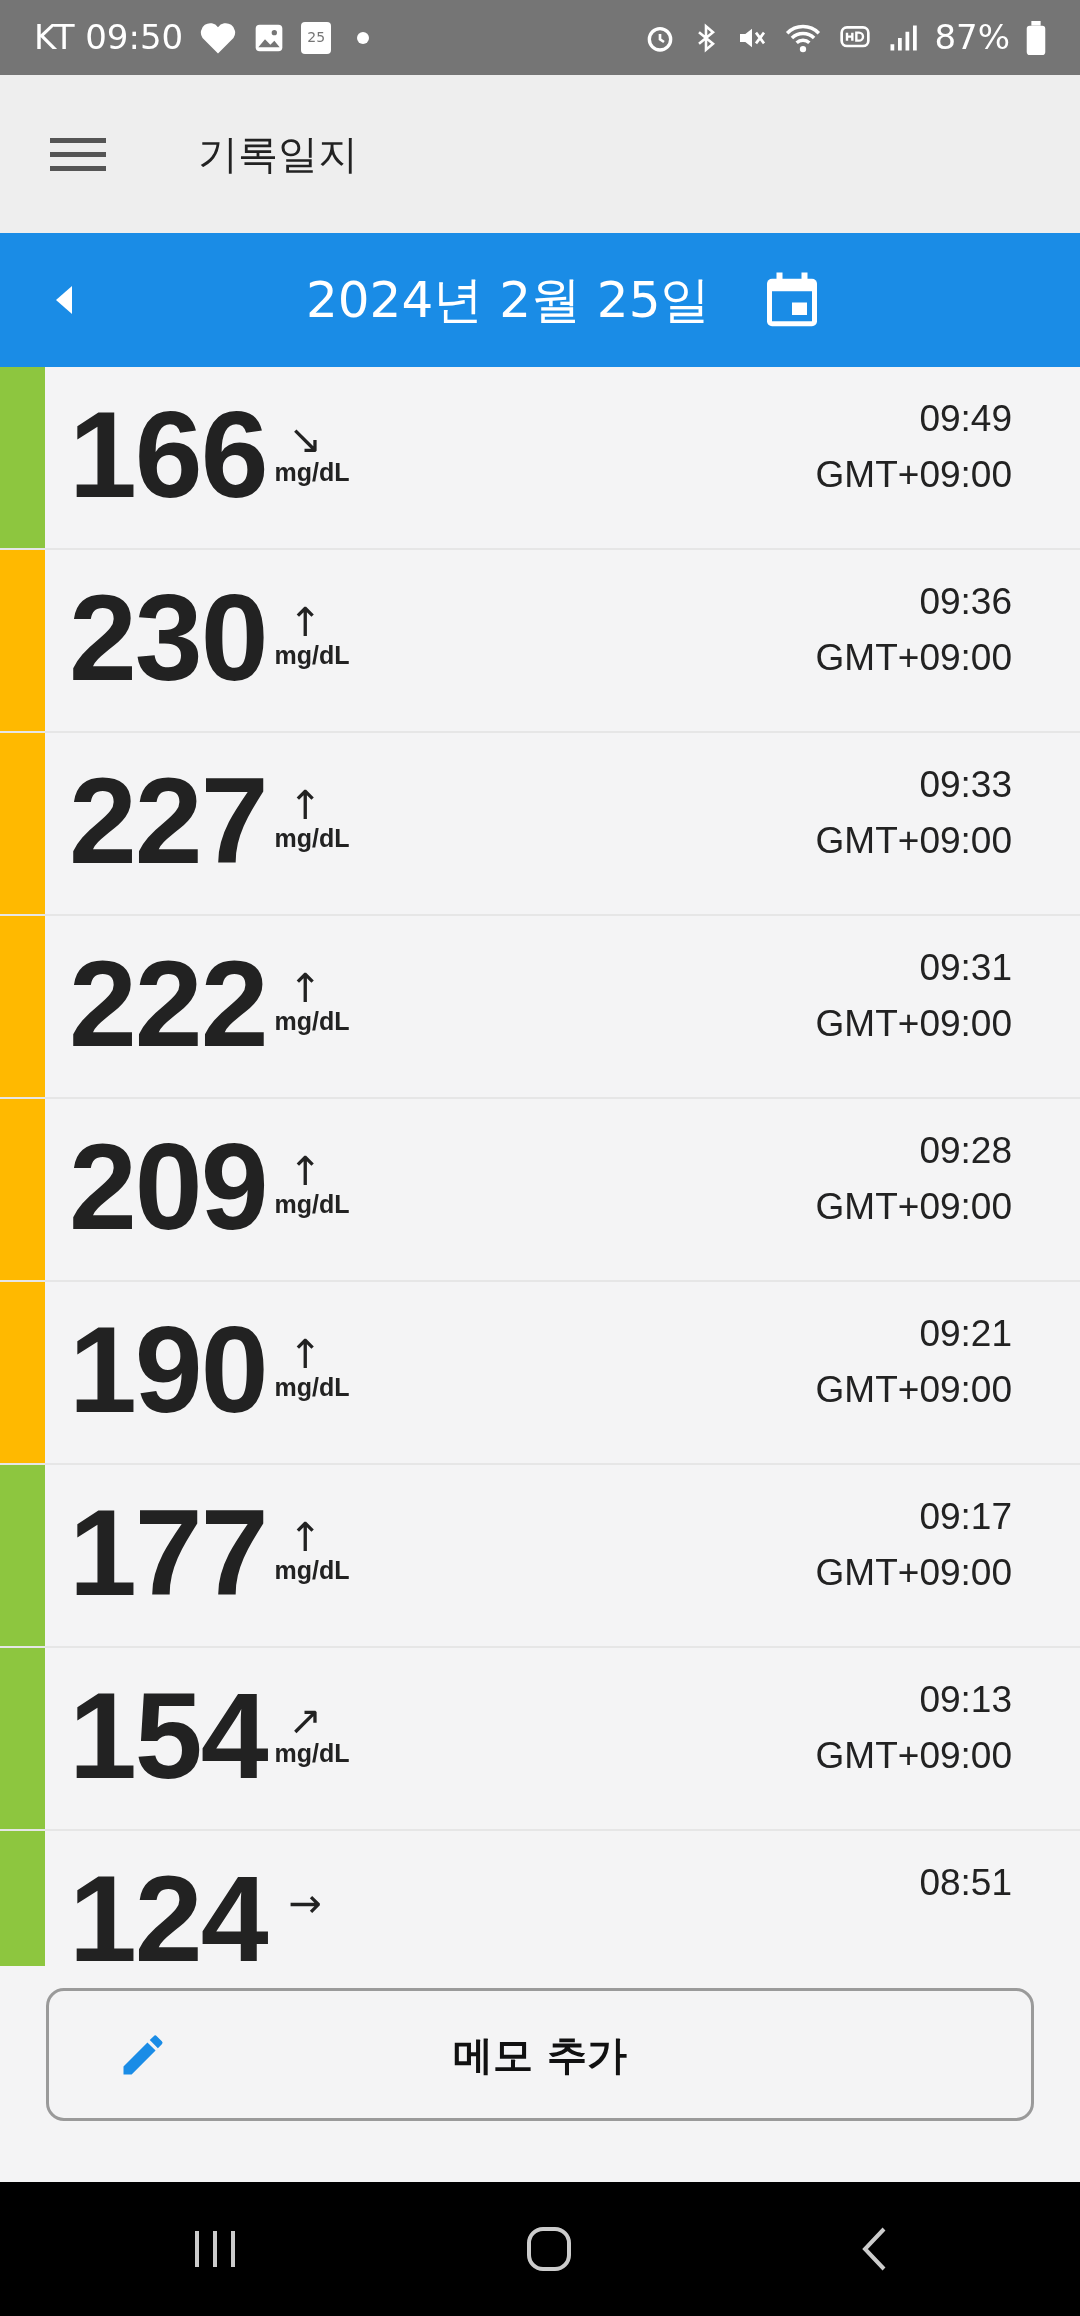 The width and height of the screenshot is (1080, 2316). What do you see at coordinates (540, 2054) in the screenshot?
I see `add-memo-button: 메모 추가` at bounding box center [540, 2054].